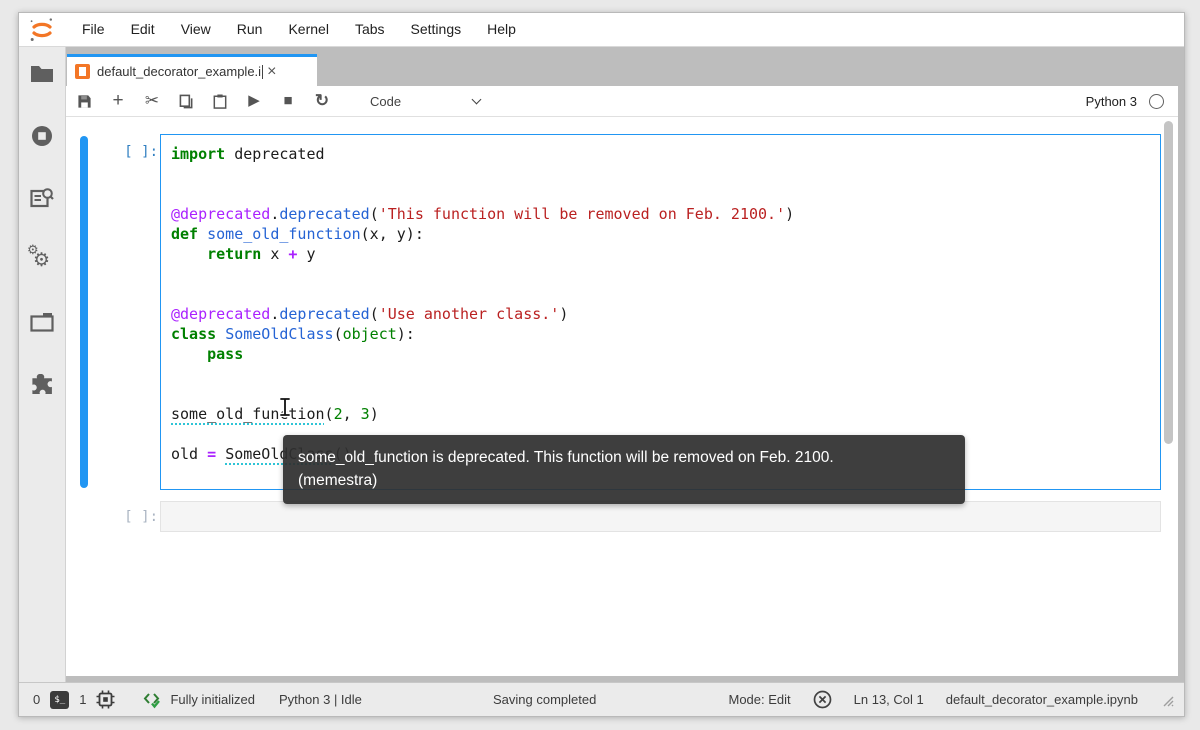  What do you see at coordinates (308, 29) in the screenshot?
I see `menu-kernel: Kernel` at bounding box center [308, 29].